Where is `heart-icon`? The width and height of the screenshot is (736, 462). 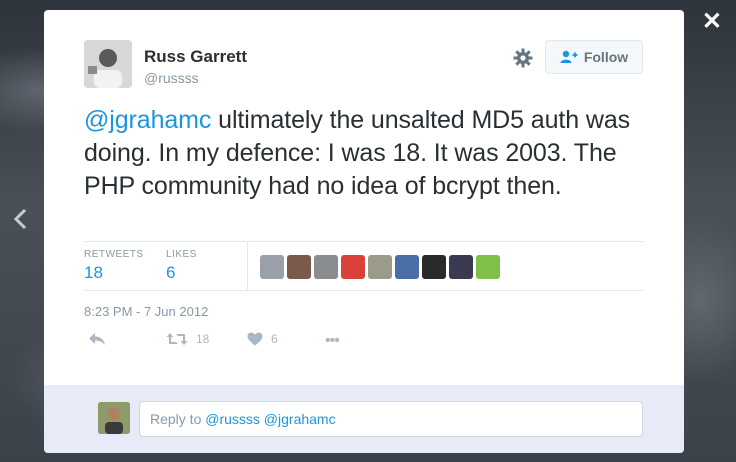
heart-icon is located at coordinates (255, 339).